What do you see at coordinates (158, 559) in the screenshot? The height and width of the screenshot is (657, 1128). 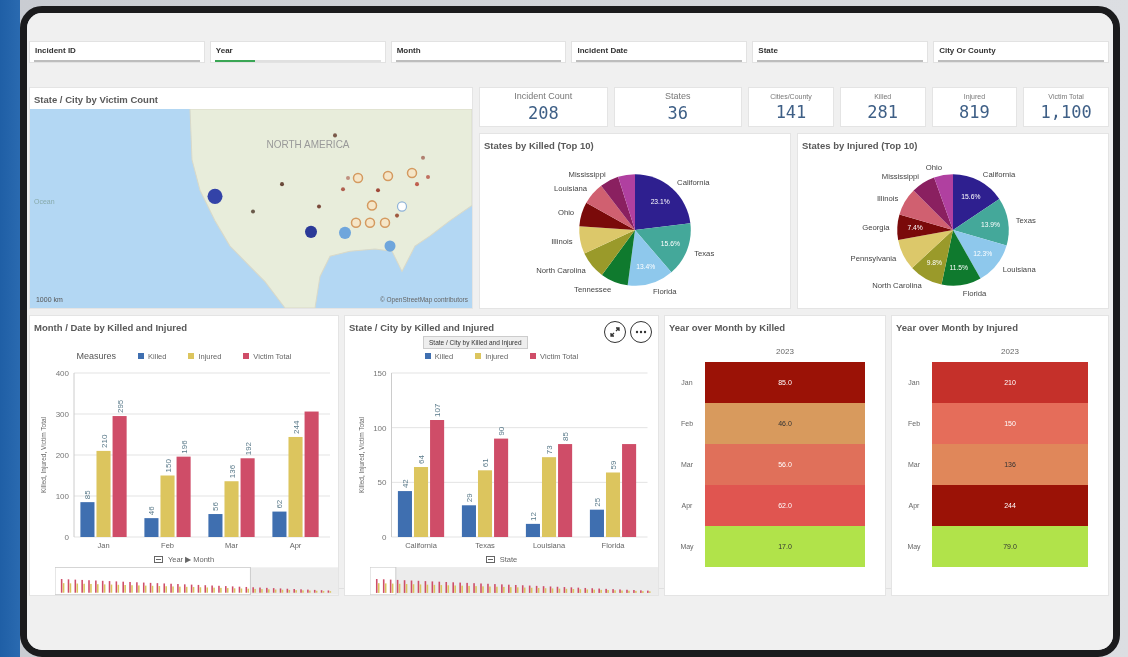 I see `drill-icon` at bounding box center [158, 559].